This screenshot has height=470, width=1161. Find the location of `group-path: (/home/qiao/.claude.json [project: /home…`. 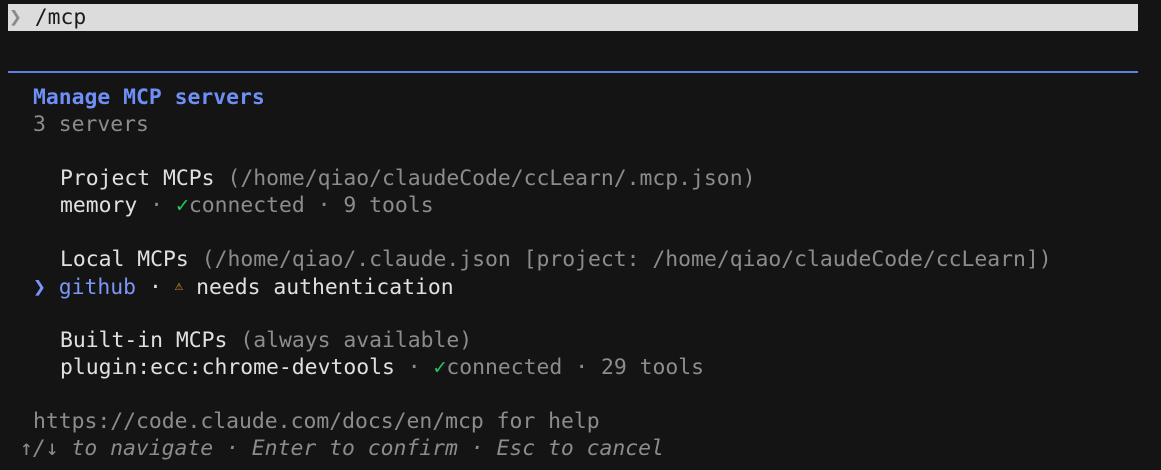

group-path: (/home/qiao/.claude.json [project: /home… is located at coordinates (626, 259).